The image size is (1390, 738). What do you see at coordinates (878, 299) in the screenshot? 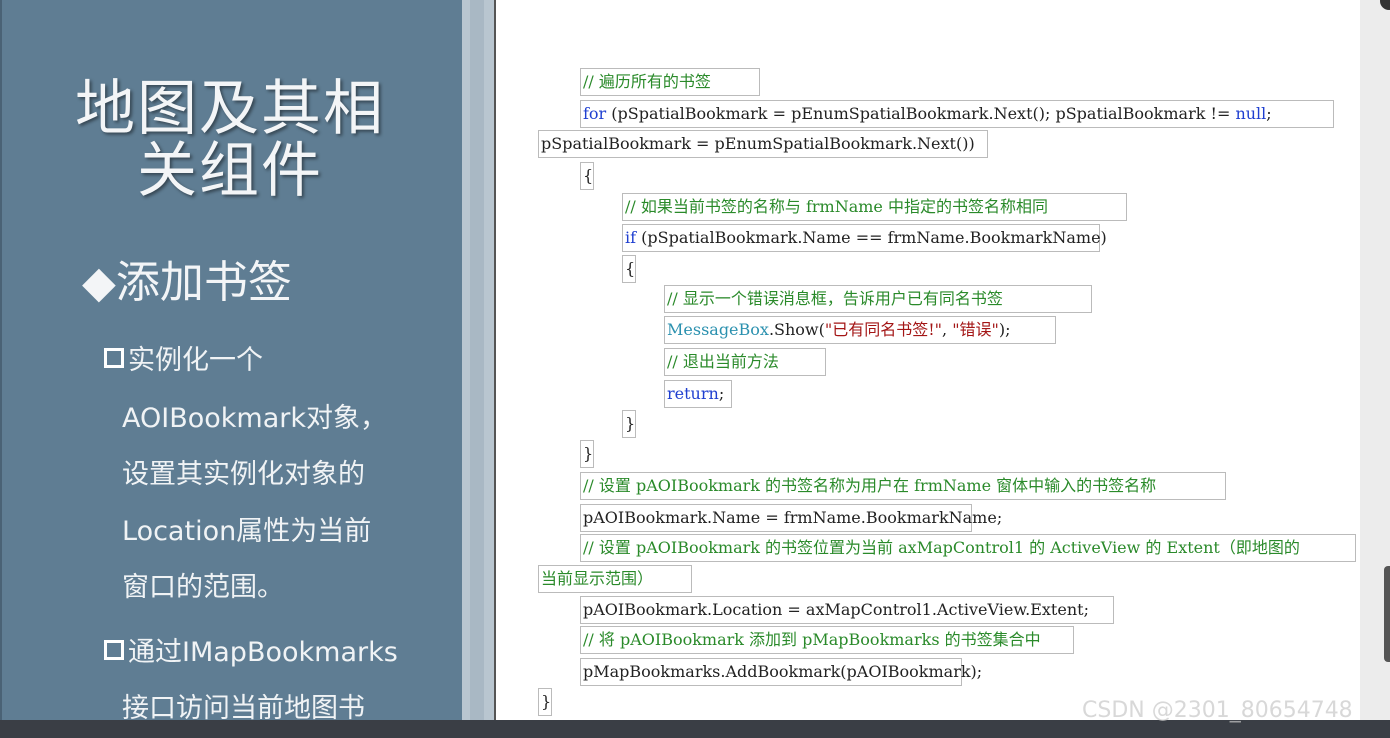
I see `code-comment: // 显示一个错误消息框，告诉用户已有同名书签` at bounding box center [878, 299].